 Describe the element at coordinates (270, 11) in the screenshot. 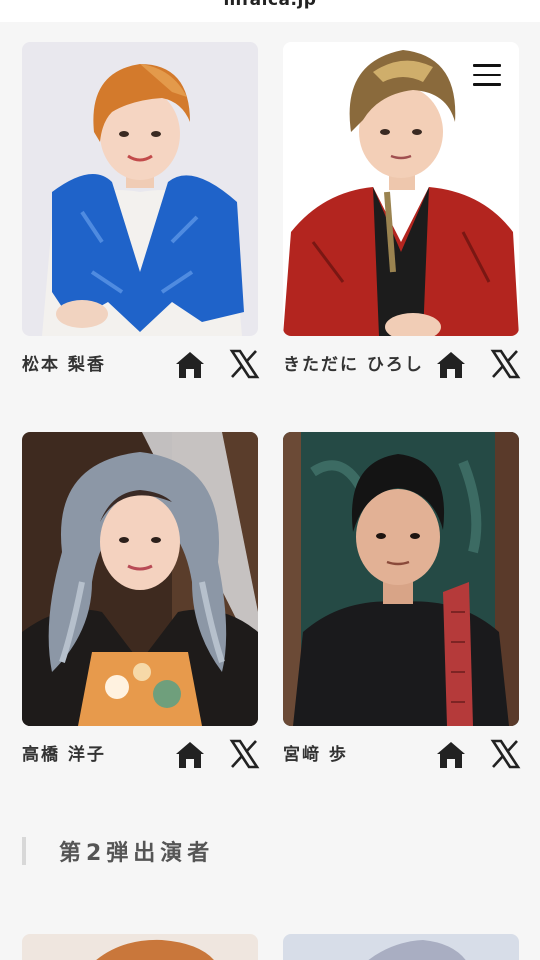

I see `top-header: mfaica.jp` at that location.